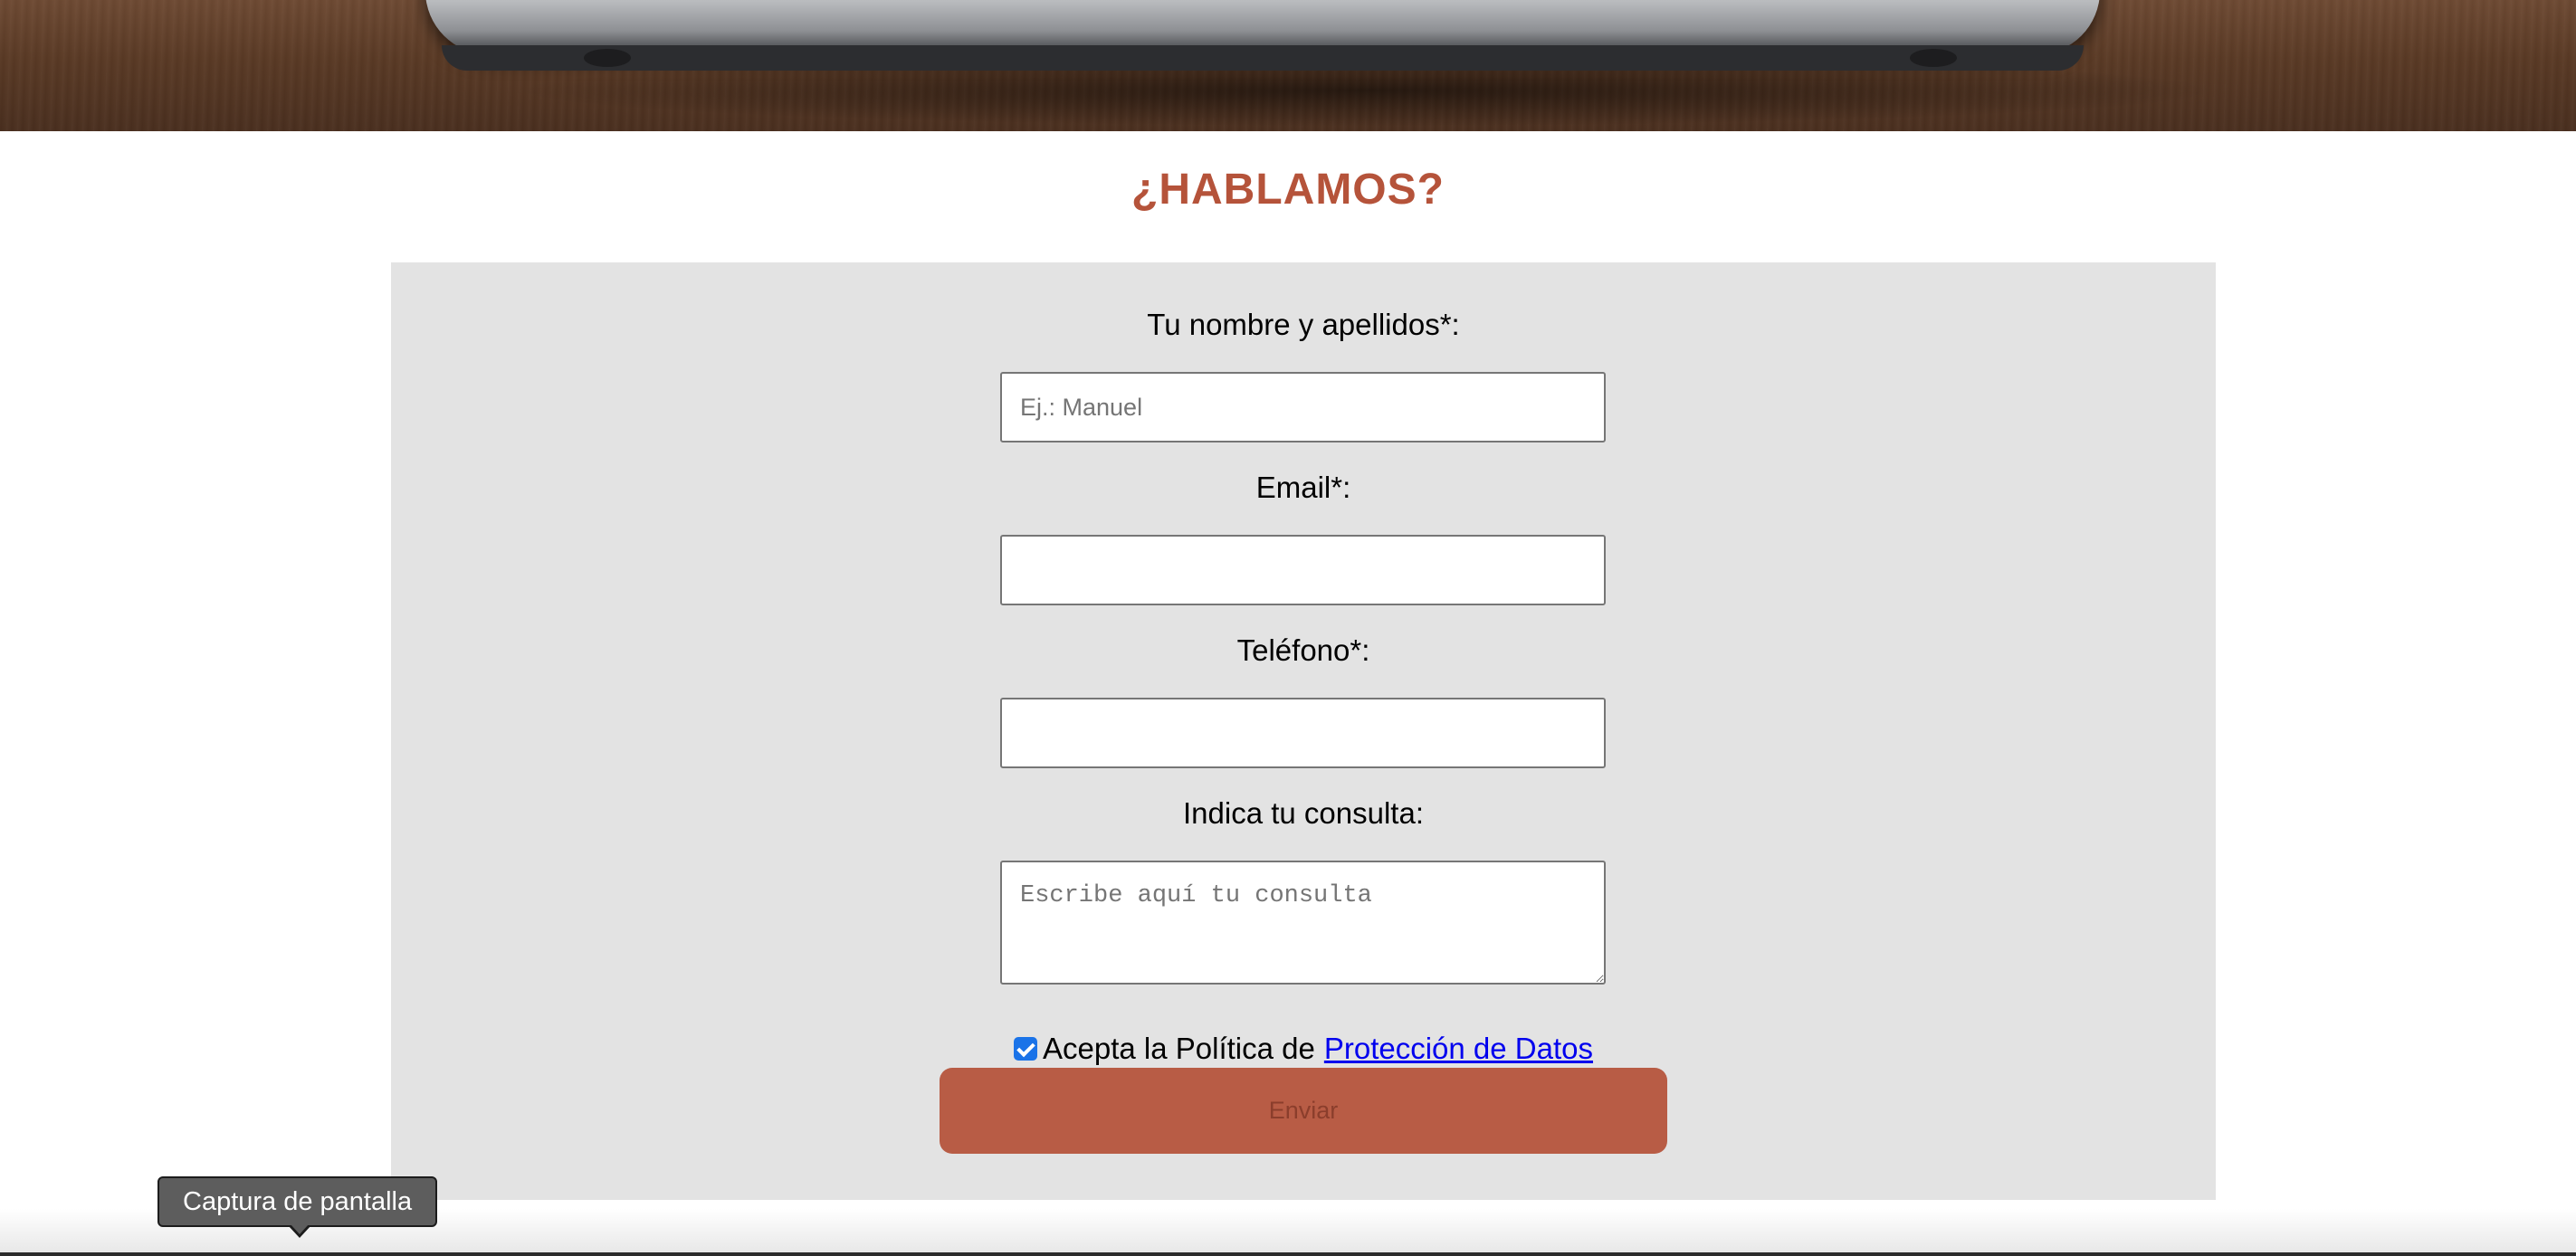  What do you see at coordinates (1303, 407) in the screenshot?
I see `name-field` at bounding box center [1303, 407].